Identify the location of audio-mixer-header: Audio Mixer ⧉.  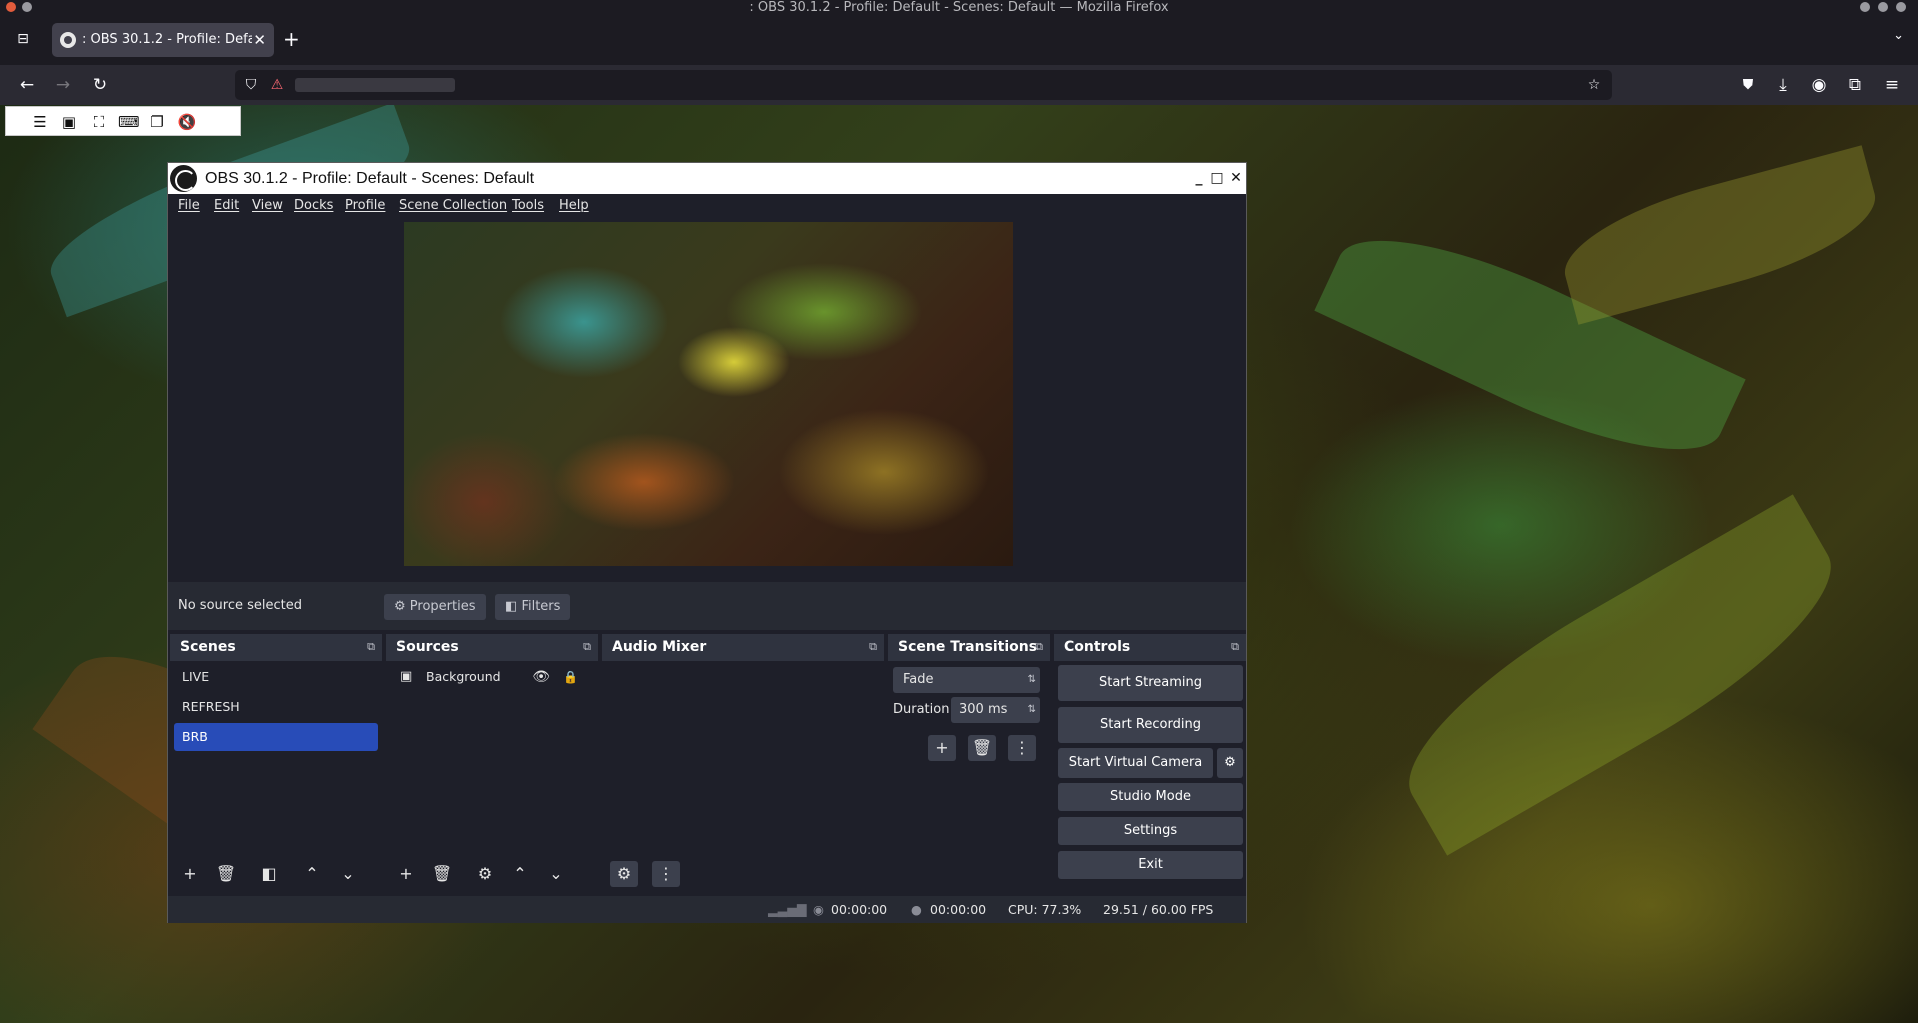
(743, 647).